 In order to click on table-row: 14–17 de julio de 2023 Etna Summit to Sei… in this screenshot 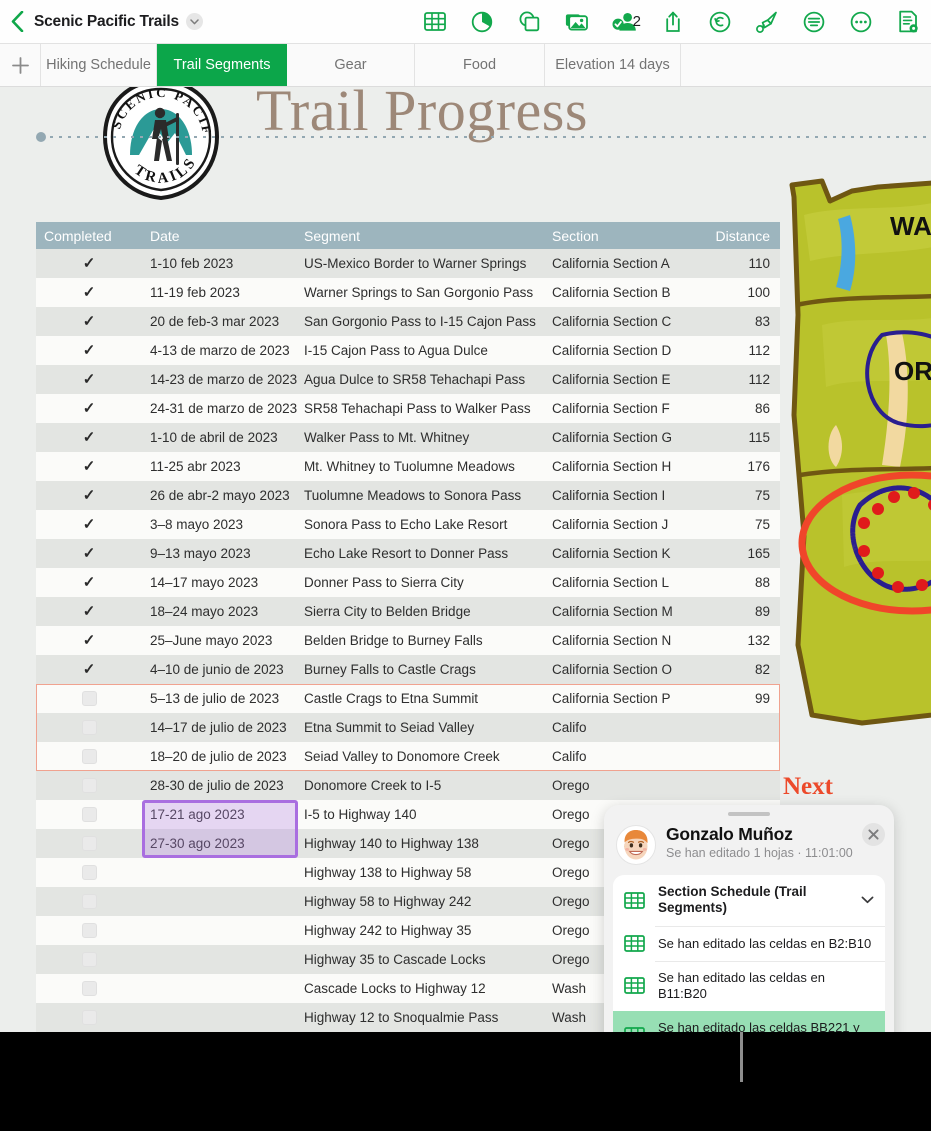, I will do `click(408, 727)`.